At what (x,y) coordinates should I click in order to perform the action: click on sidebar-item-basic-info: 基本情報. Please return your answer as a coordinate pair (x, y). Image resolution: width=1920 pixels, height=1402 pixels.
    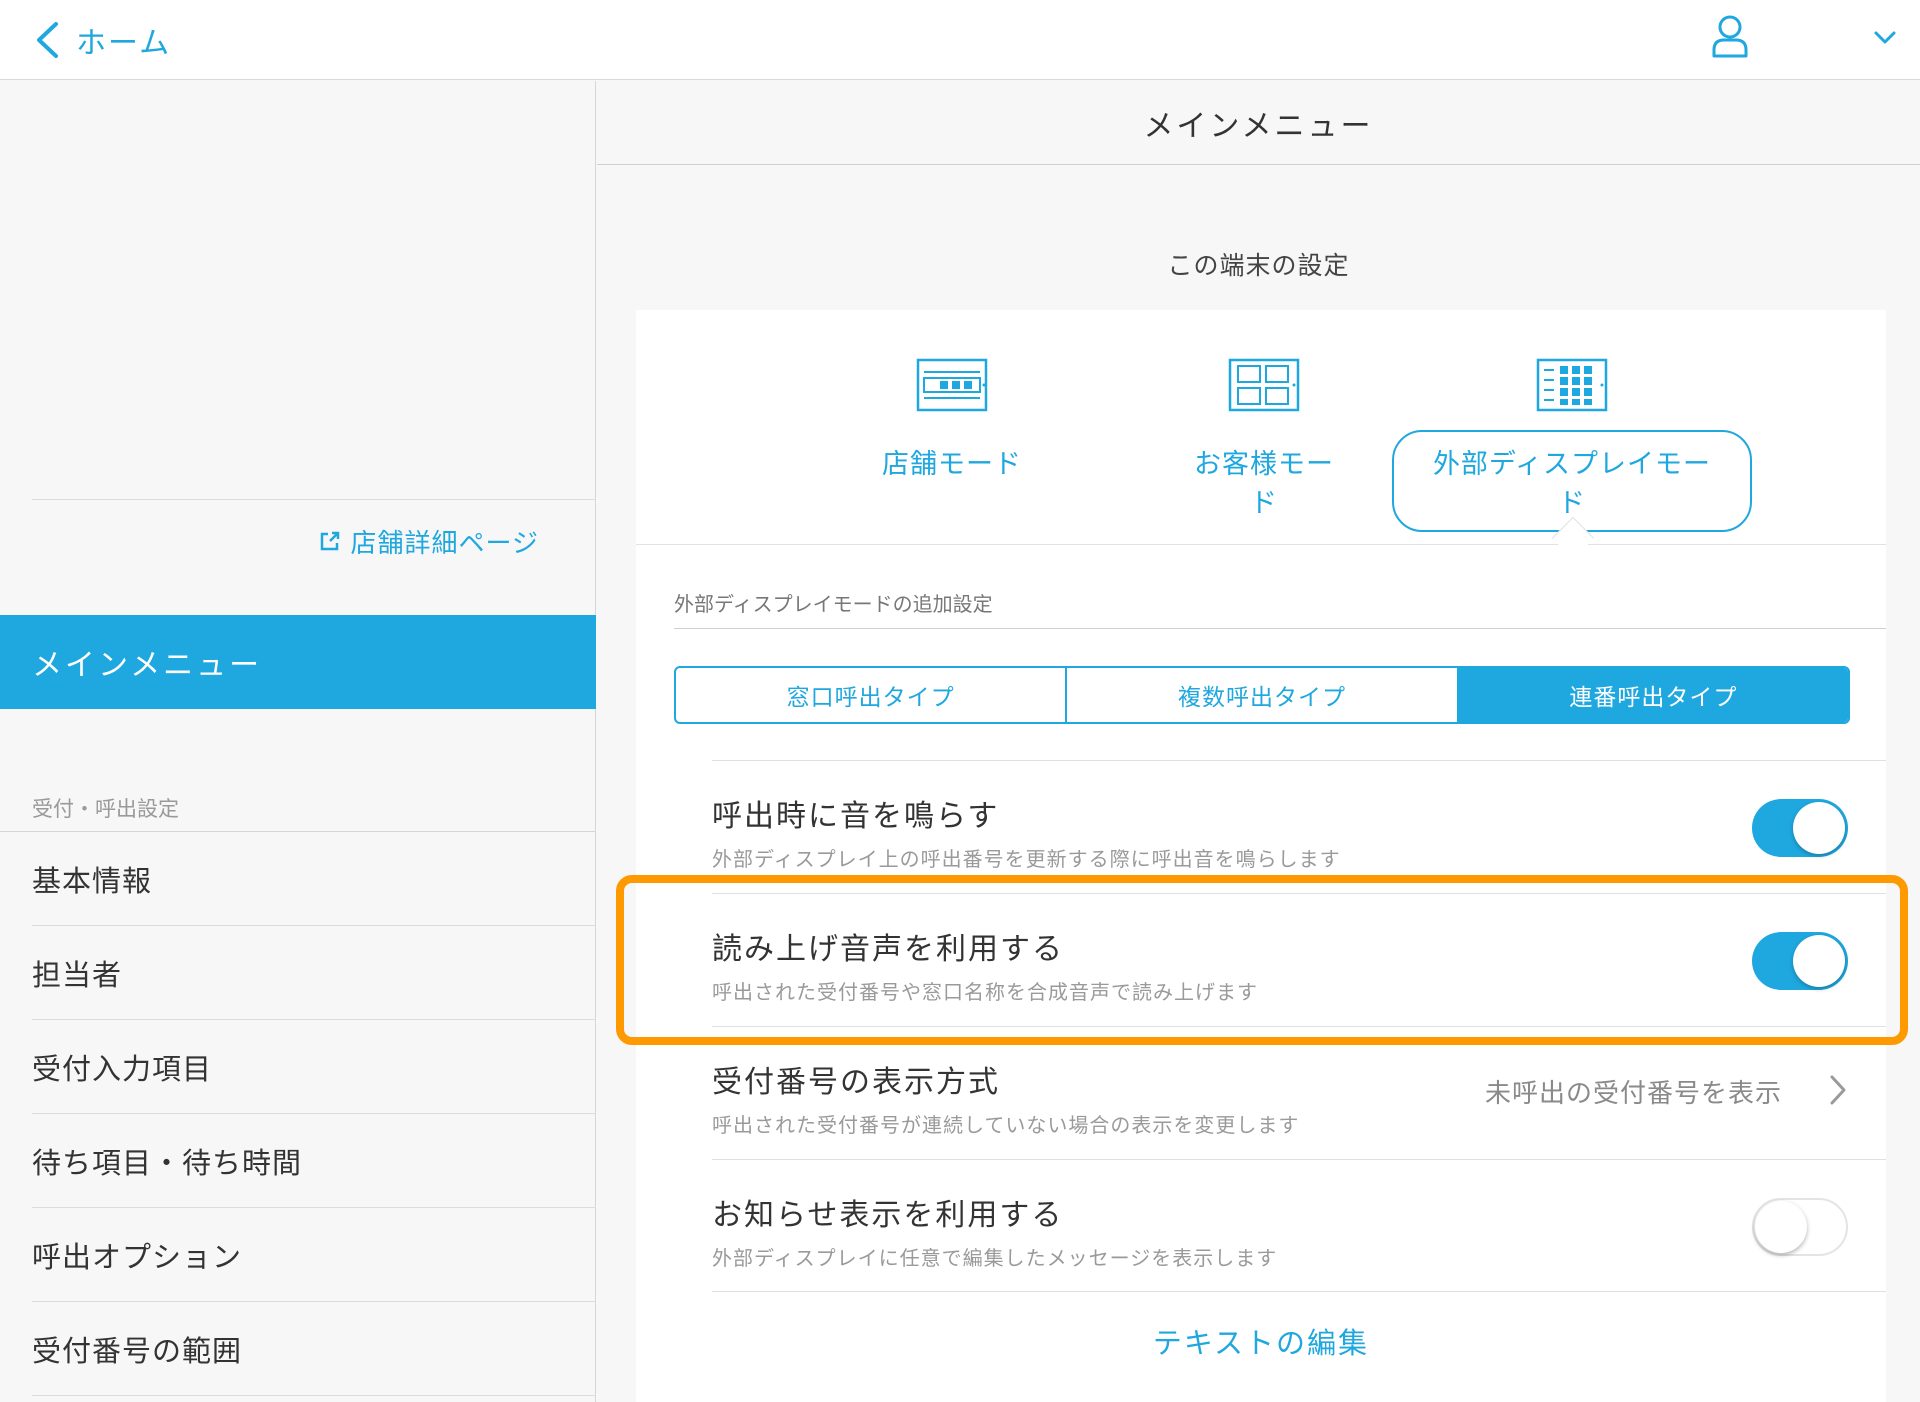
    Looking at the image, I should click on (314, 879).